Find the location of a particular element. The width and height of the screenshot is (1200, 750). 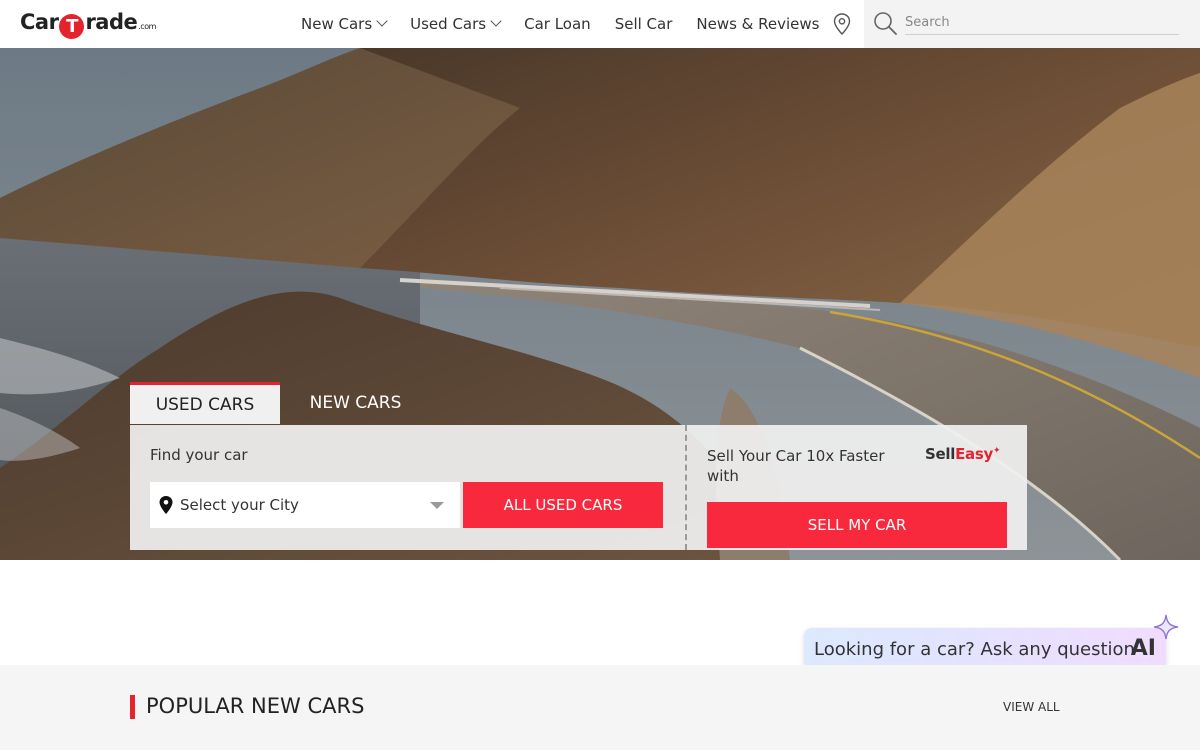

section-title: POPULAR NEW CARS is located at coordinates (255, 706).